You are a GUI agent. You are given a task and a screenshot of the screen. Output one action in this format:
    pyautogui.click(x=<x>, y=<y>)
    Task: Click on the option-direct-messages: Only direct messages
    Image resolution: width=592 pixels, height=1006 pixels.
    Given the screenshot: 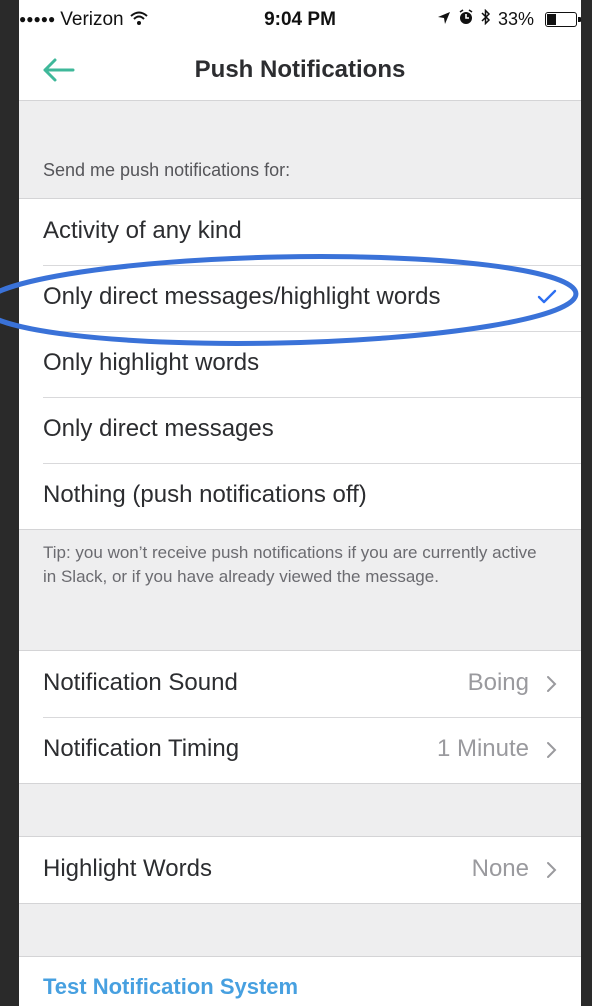 What is the action you would take?
    pyautogui.click(x=300, y=430)
    